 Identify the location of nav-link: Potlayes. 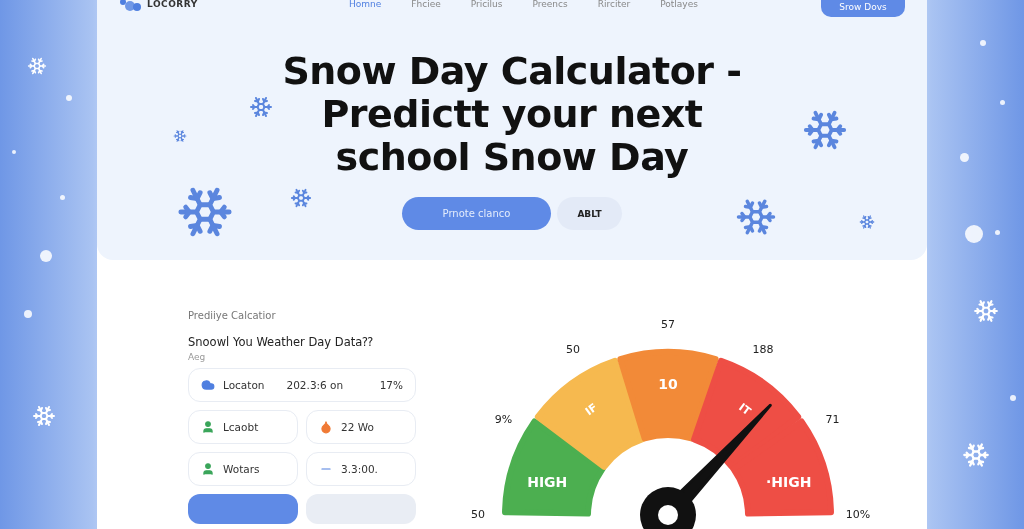
(679, 4).